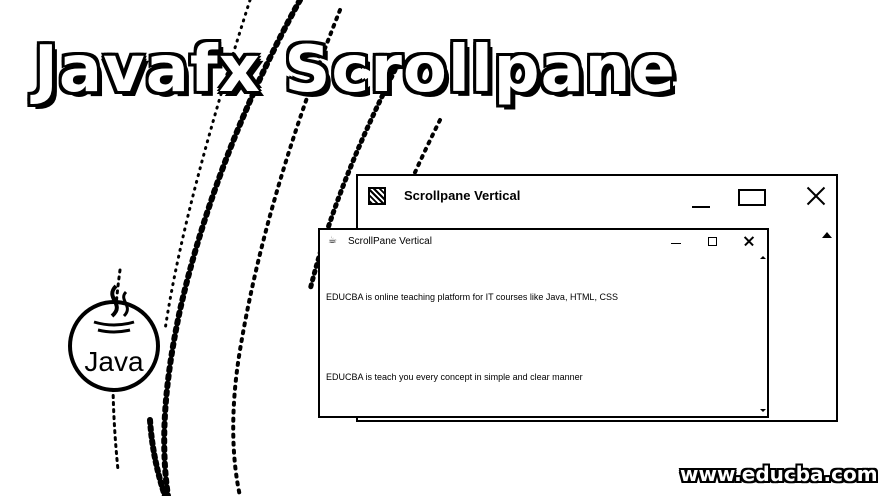 This screenshot has height=496, width=890. Describe the element at coordinates (779, 474) in the screenshot. I see `watermark: www.educba.com` at that location.